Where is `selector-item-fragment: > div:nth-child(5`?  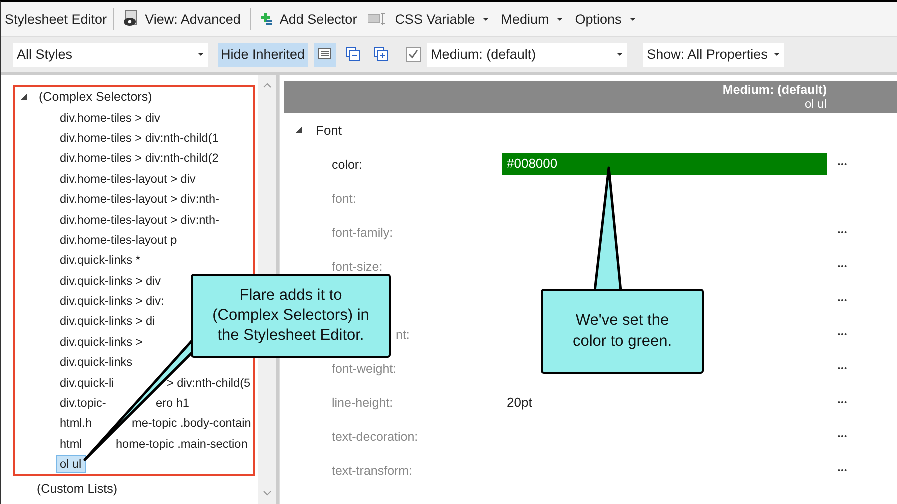 selector-item-fragment: > div:nth-child(5 is located at coordinates (209, 383).